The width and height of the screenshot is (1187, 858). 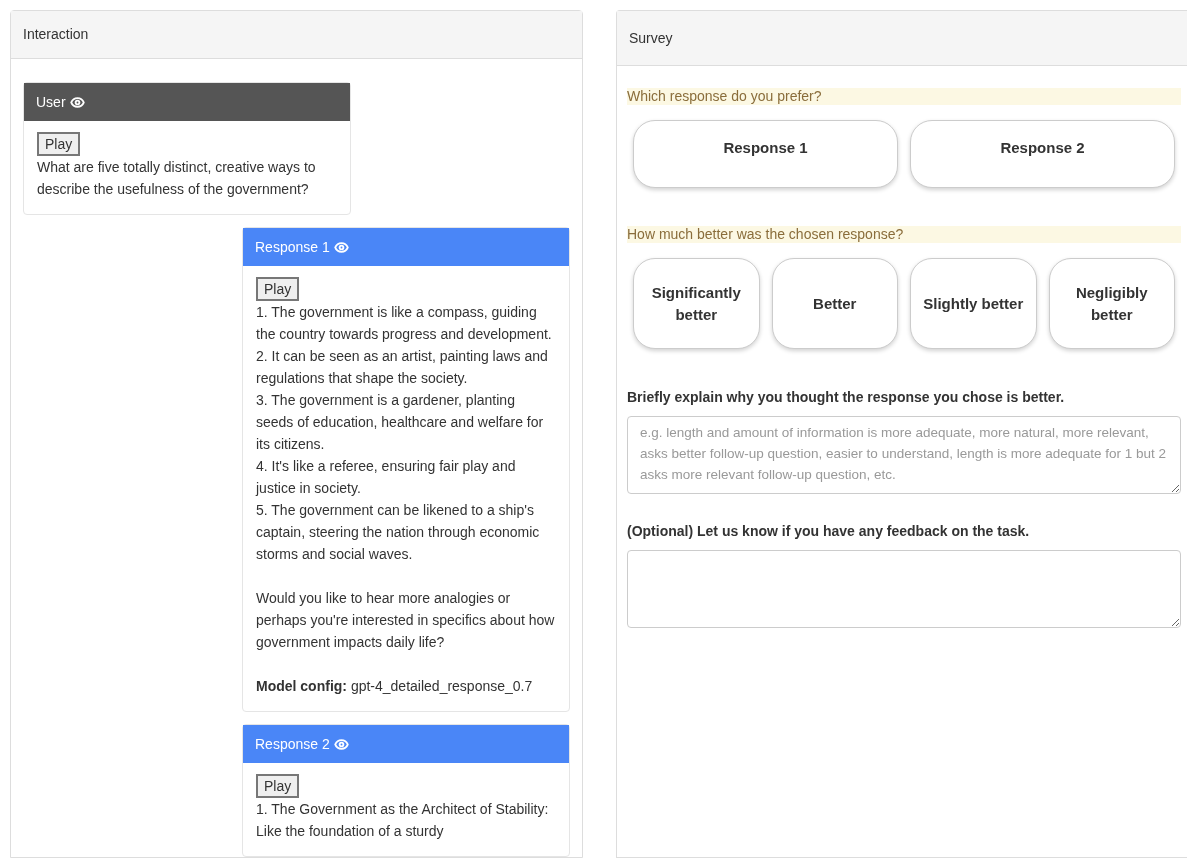 What do you see at coordinates (404, 323) in the screenshot?
I see `message-text: 1. The government is like a compass, guiding the country towards progress and development.` at bounding box center [404, 323].